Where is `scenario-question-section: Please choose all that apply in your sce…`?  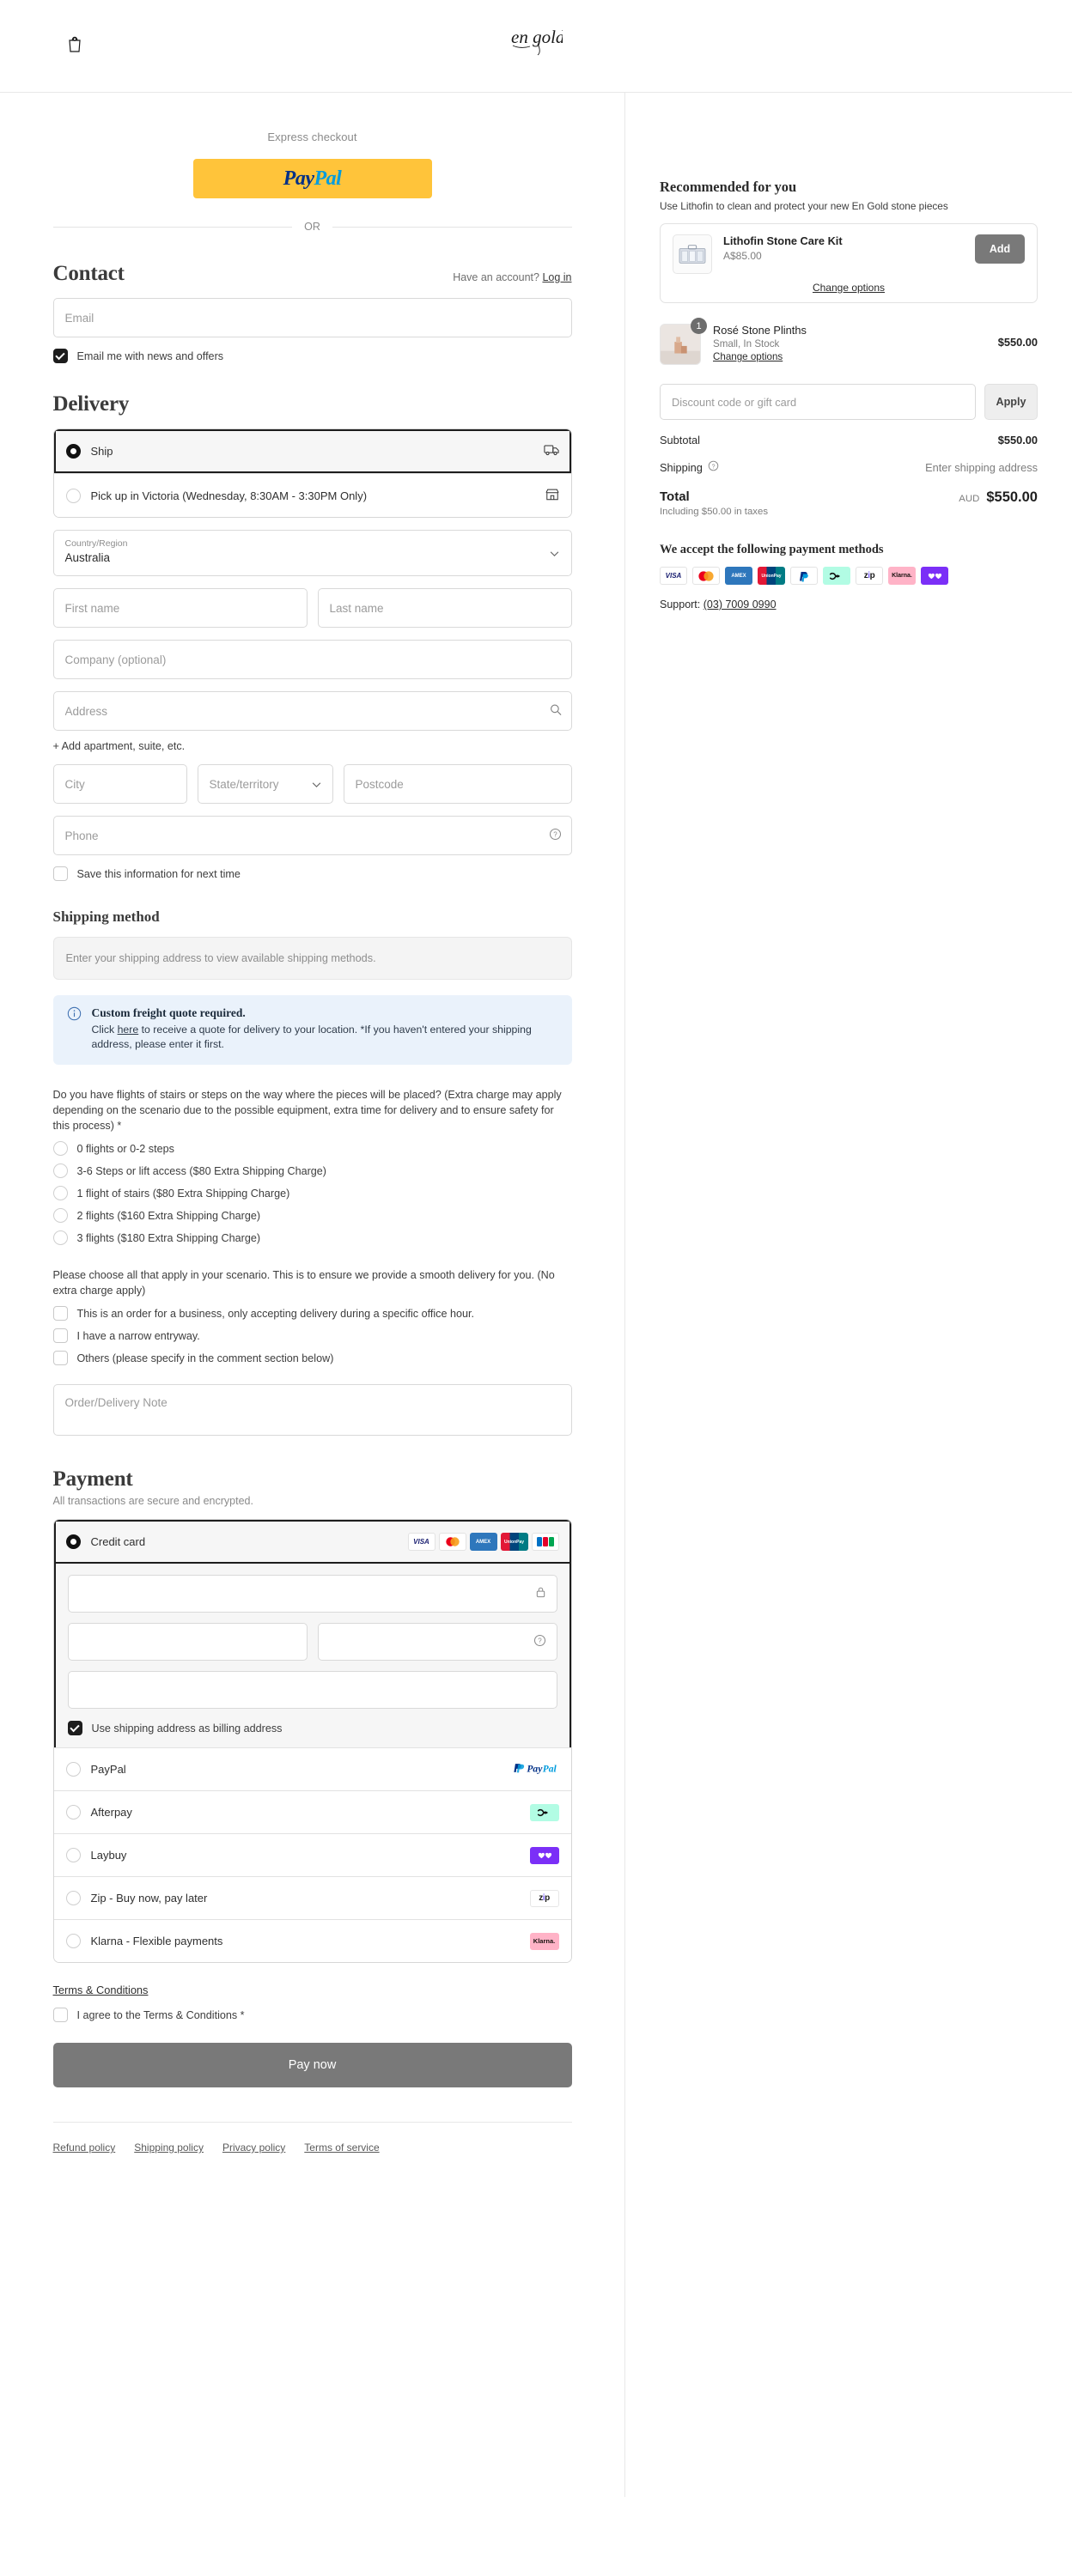
scenario-question-section: Please choose all that apply in your sce… is located at coordinates (312, 1316).